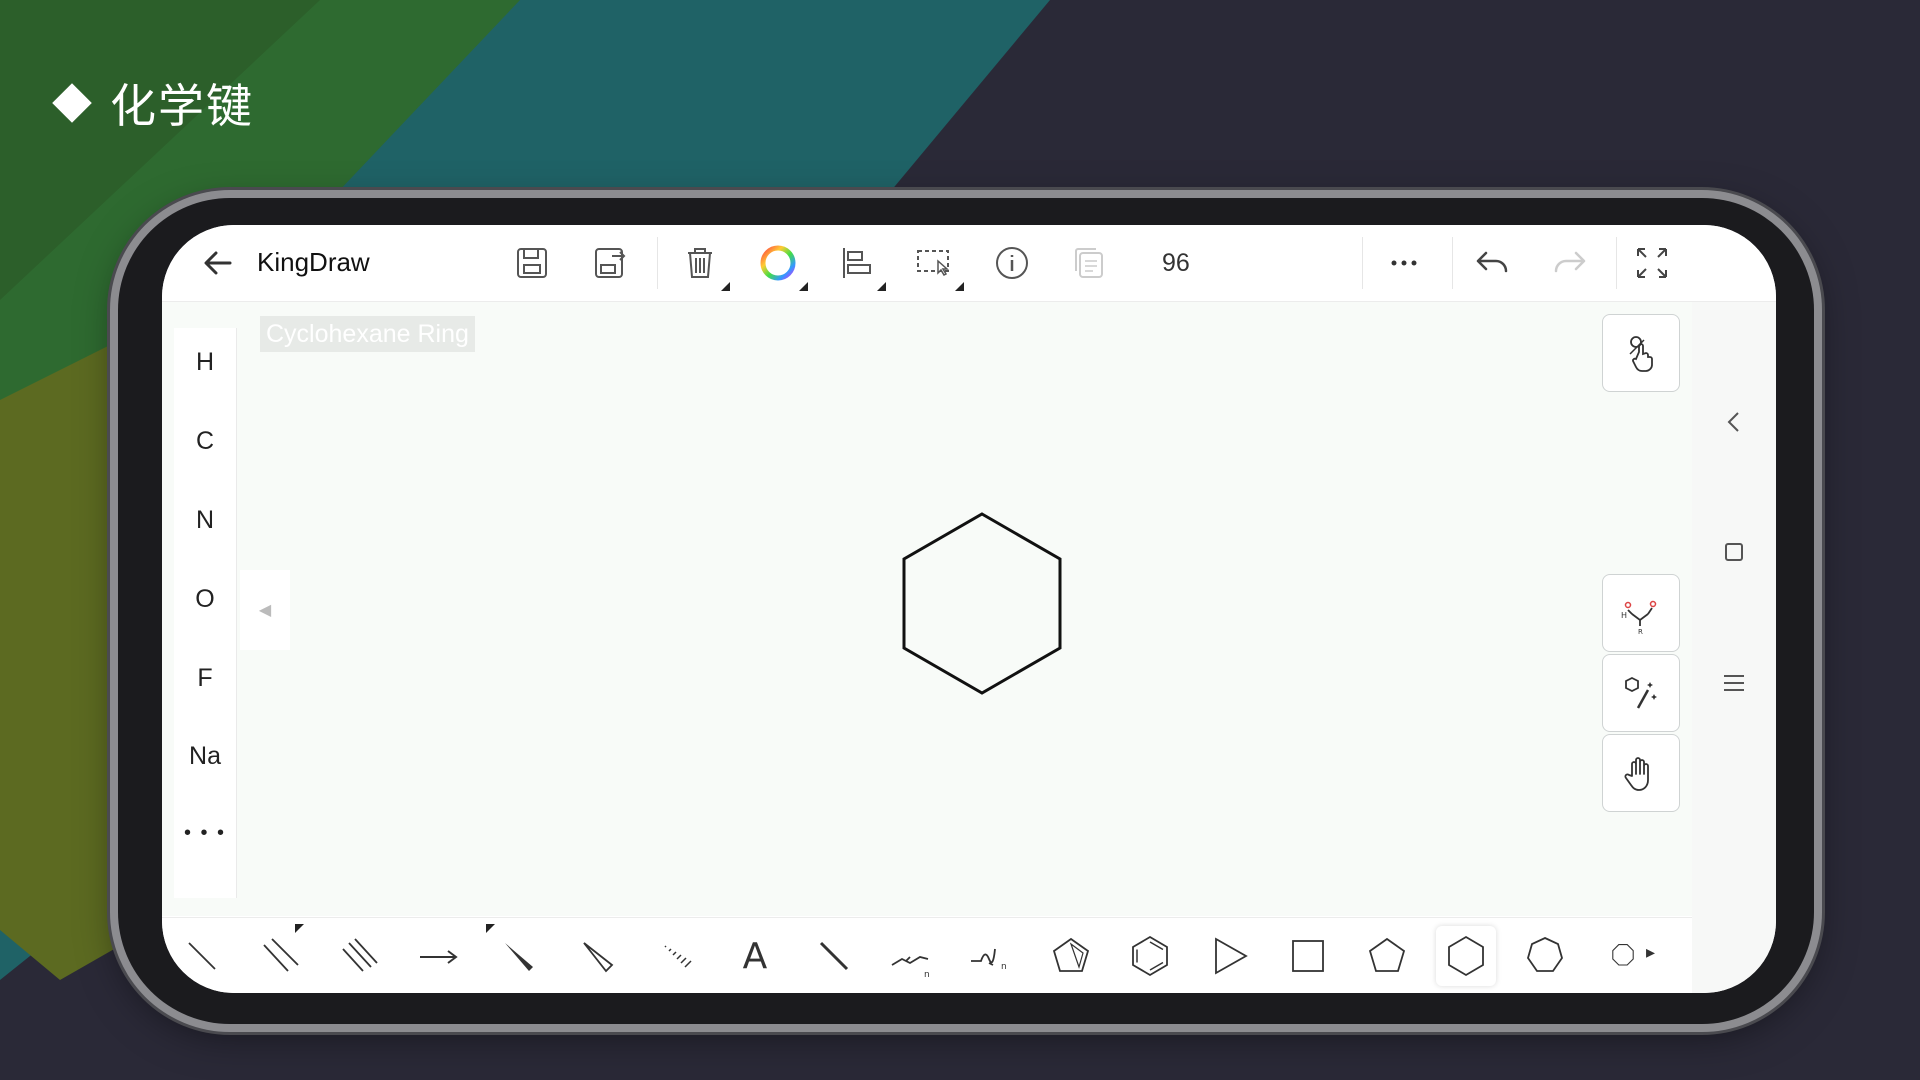 Image resolution: width=1920 pixels, height=1080 pixels. I want to click on info-button, so click(1012, 263).